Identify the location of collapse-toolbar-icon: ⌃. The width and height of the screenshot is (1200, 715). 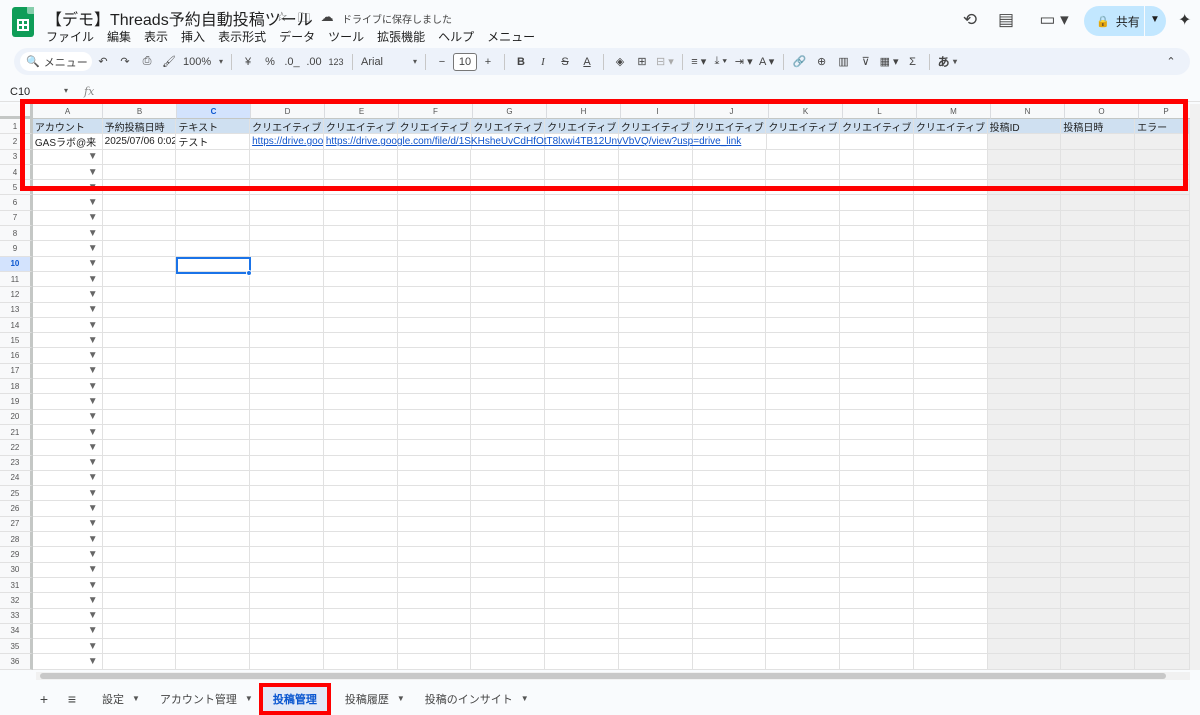
(1171, 62).